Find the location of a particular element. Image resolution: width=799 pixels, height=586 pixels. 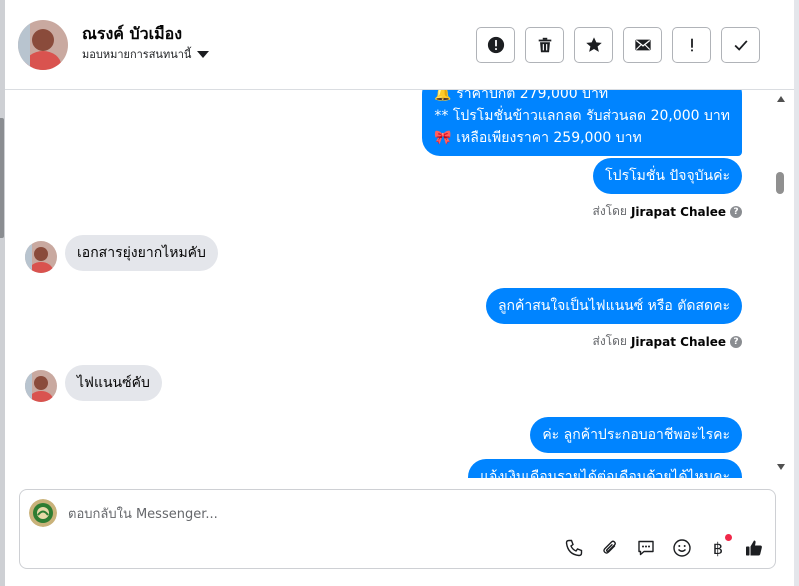

saved-reply-icon is located at coordinates (646, 548).